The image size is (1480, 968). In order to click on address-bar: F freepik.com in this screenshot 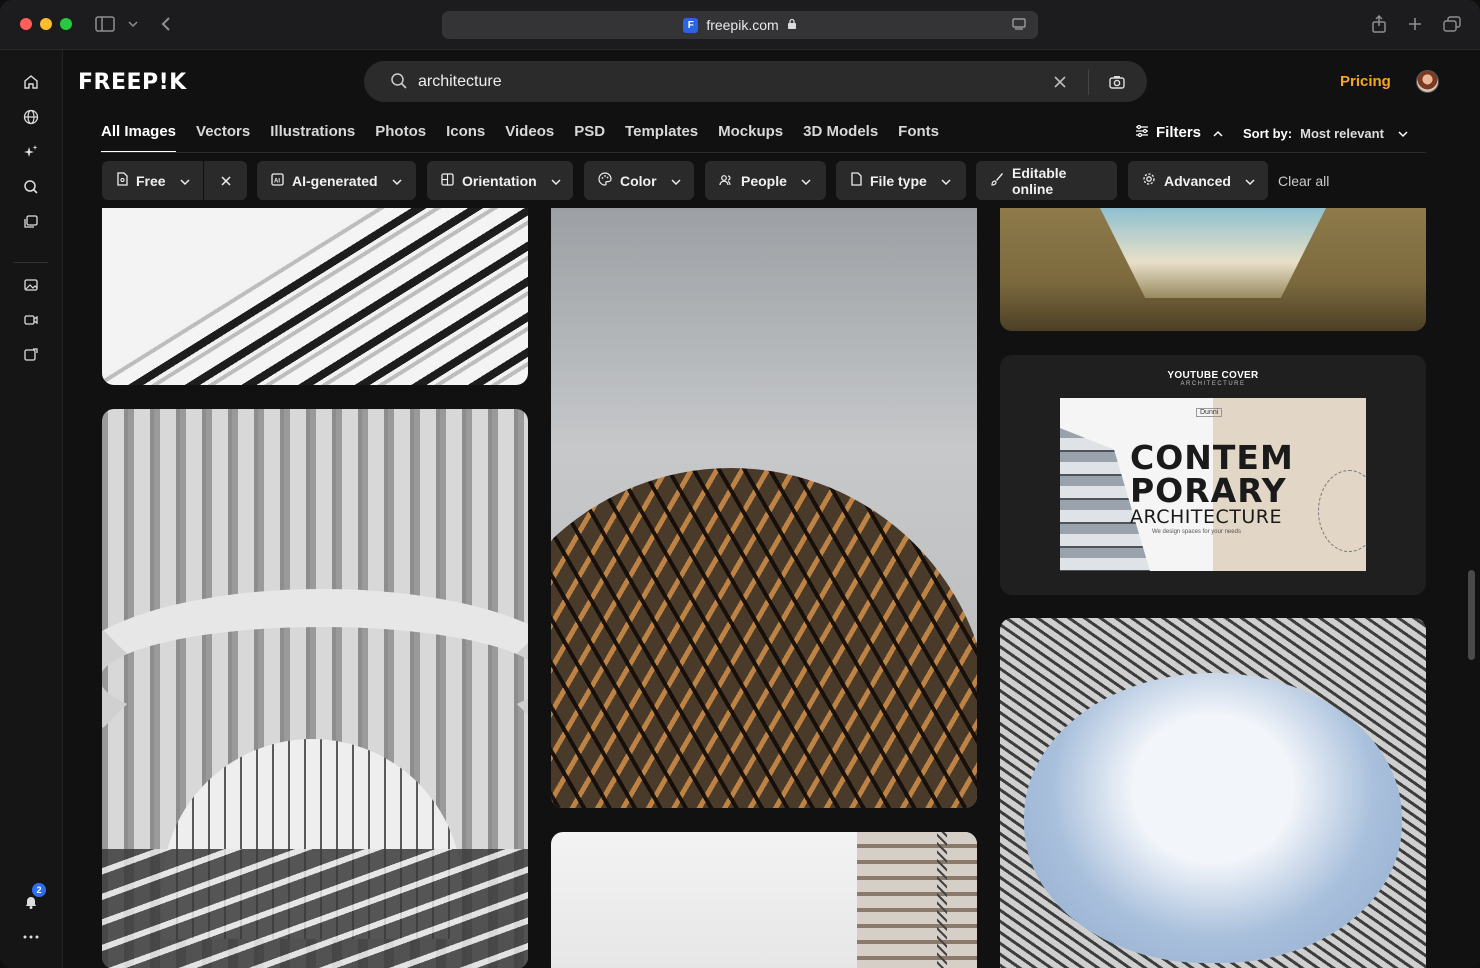, I will do `click(740, 25)`.